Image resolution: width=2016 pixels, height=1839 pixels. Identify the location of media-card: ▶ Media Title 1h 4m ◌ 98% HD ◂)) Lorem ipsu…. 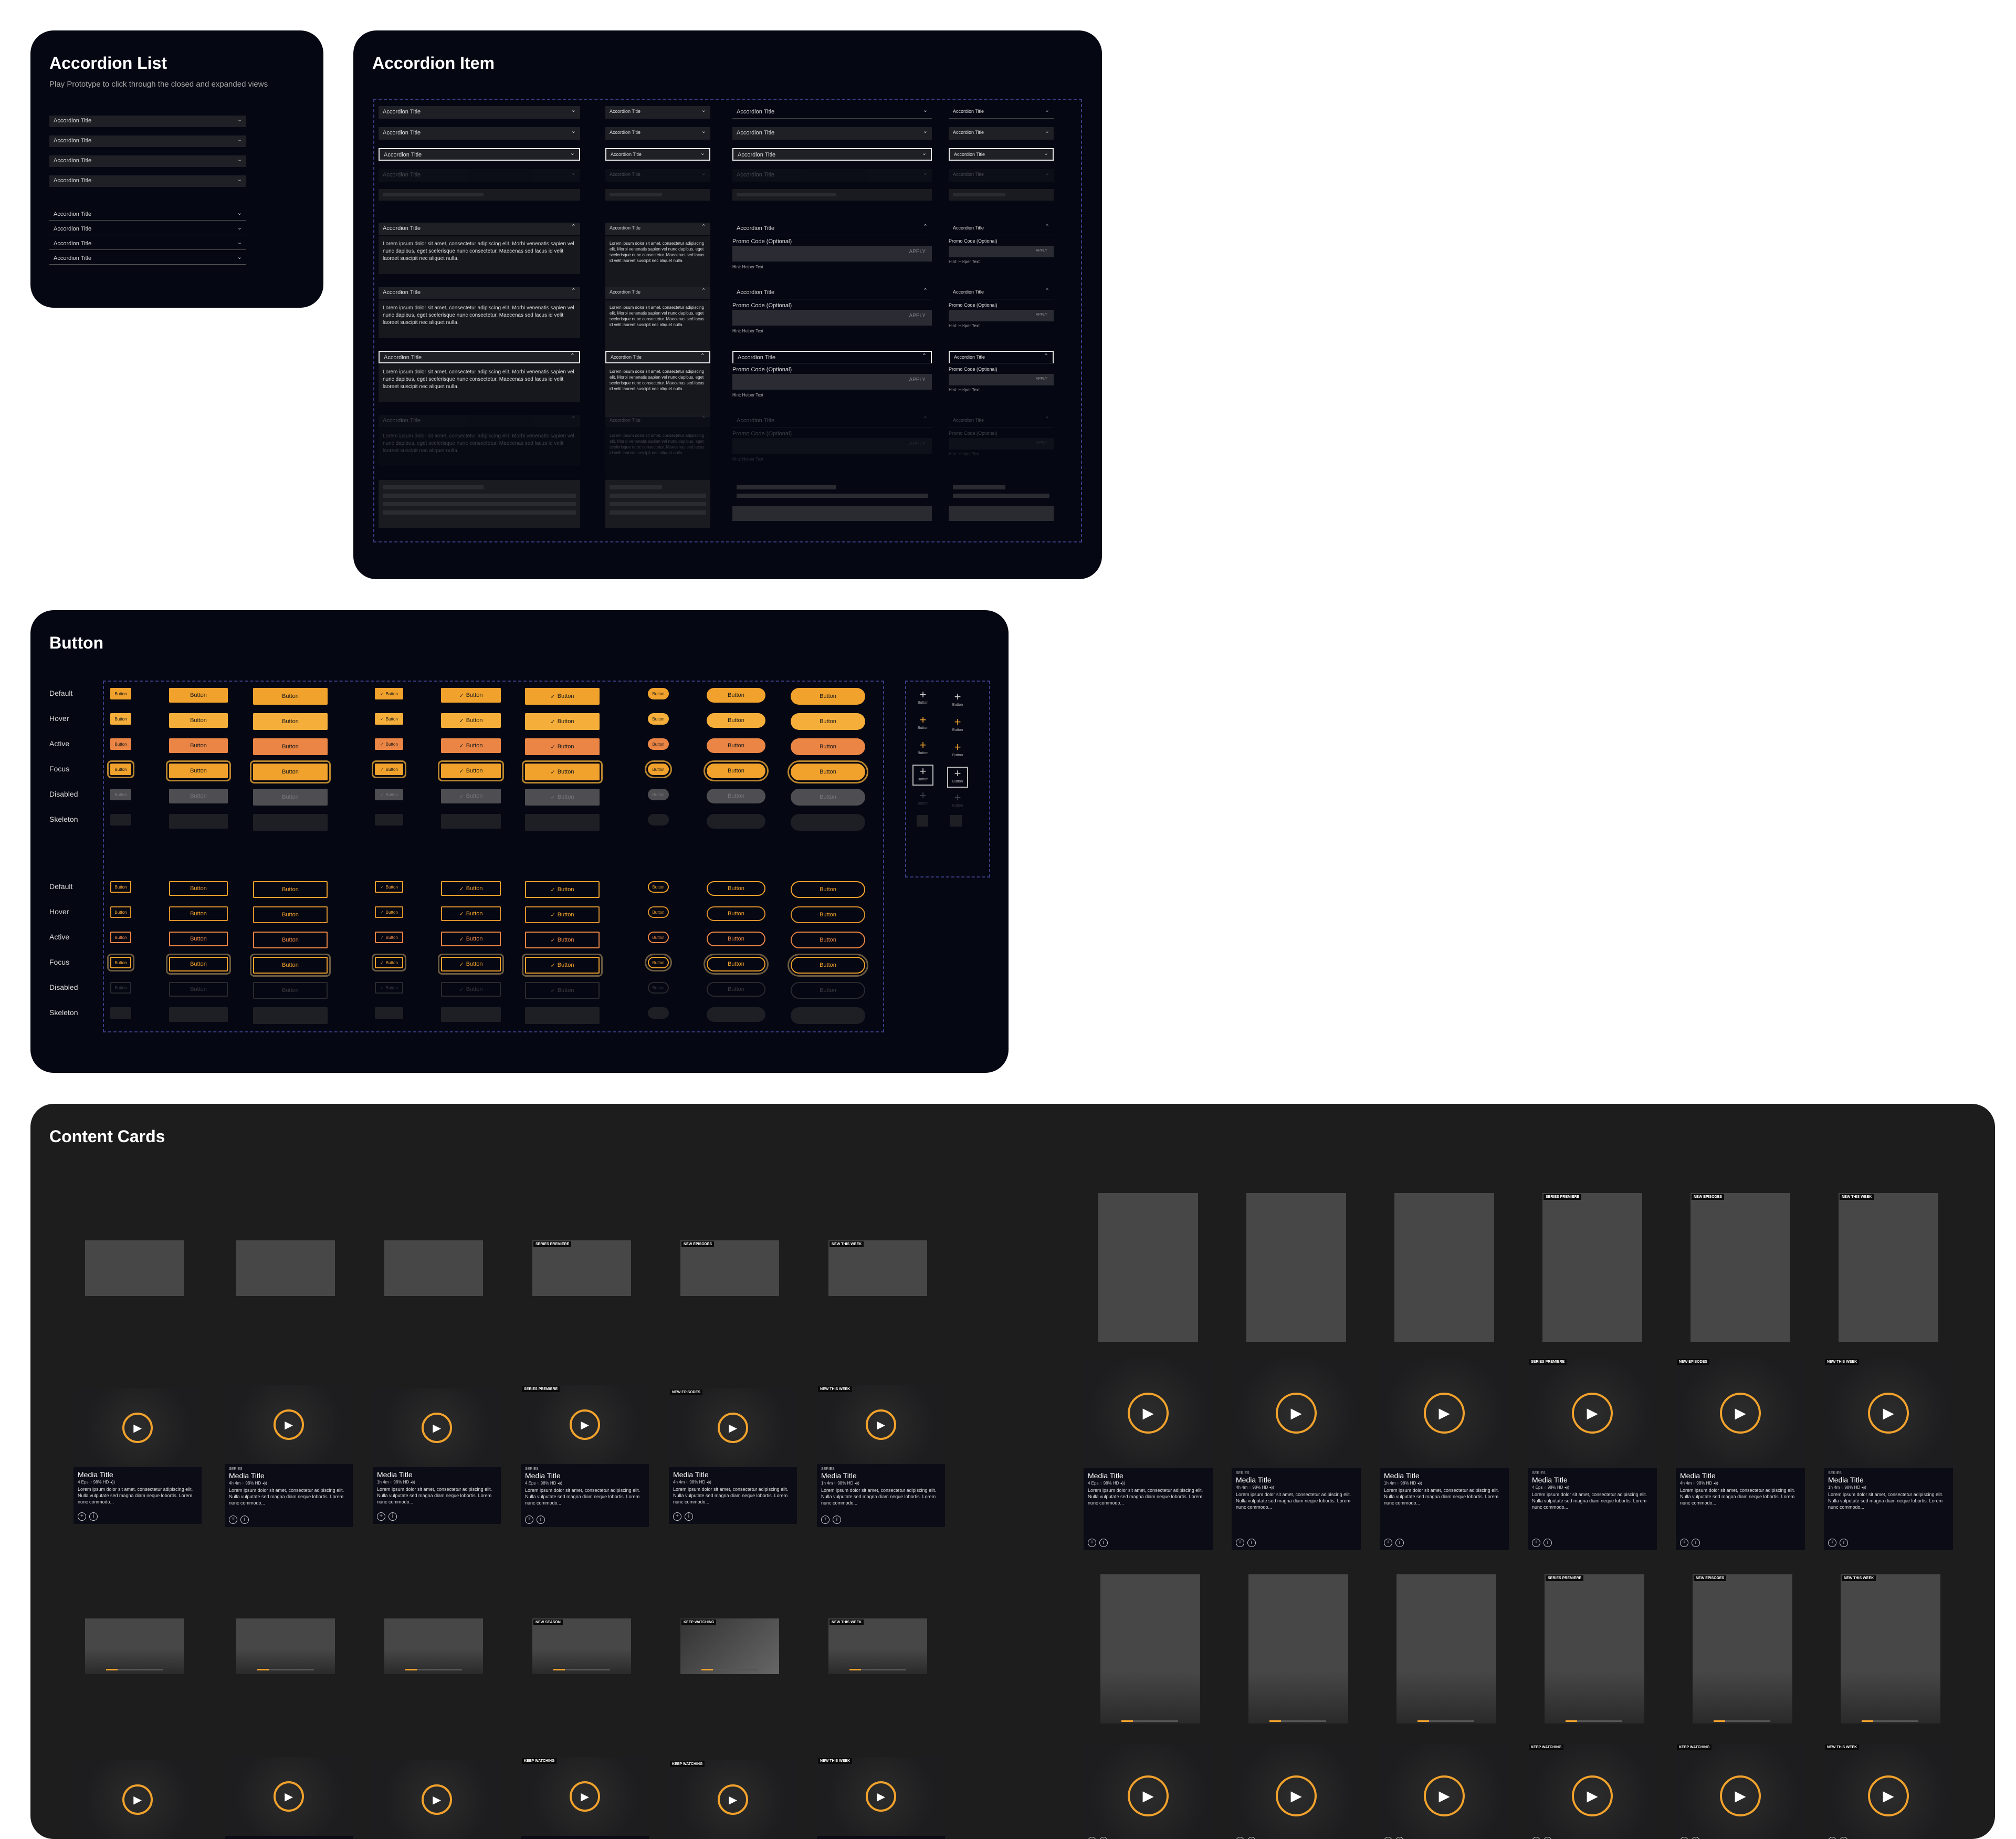
(437, 1456).